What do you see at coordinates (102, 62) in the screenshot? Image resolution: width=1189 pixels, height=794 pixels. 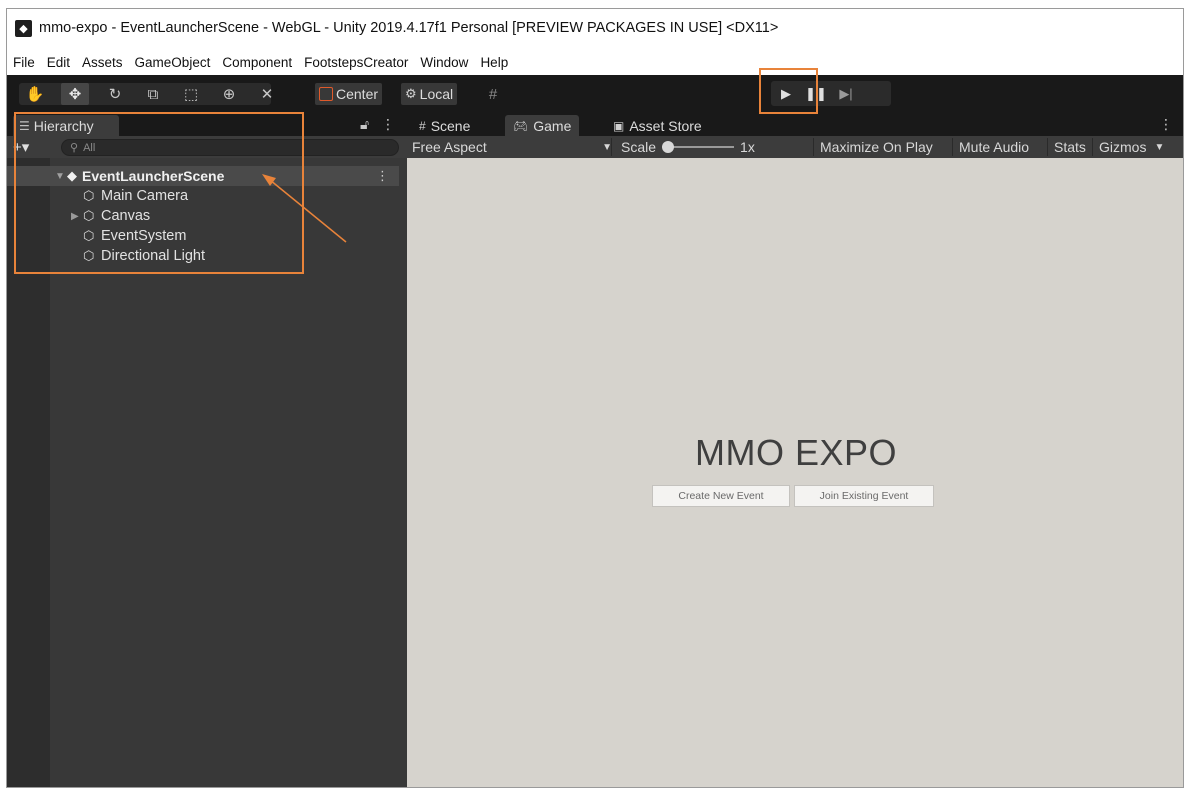 I see `menu-assets: Assets` at bounding box center [102, 62].